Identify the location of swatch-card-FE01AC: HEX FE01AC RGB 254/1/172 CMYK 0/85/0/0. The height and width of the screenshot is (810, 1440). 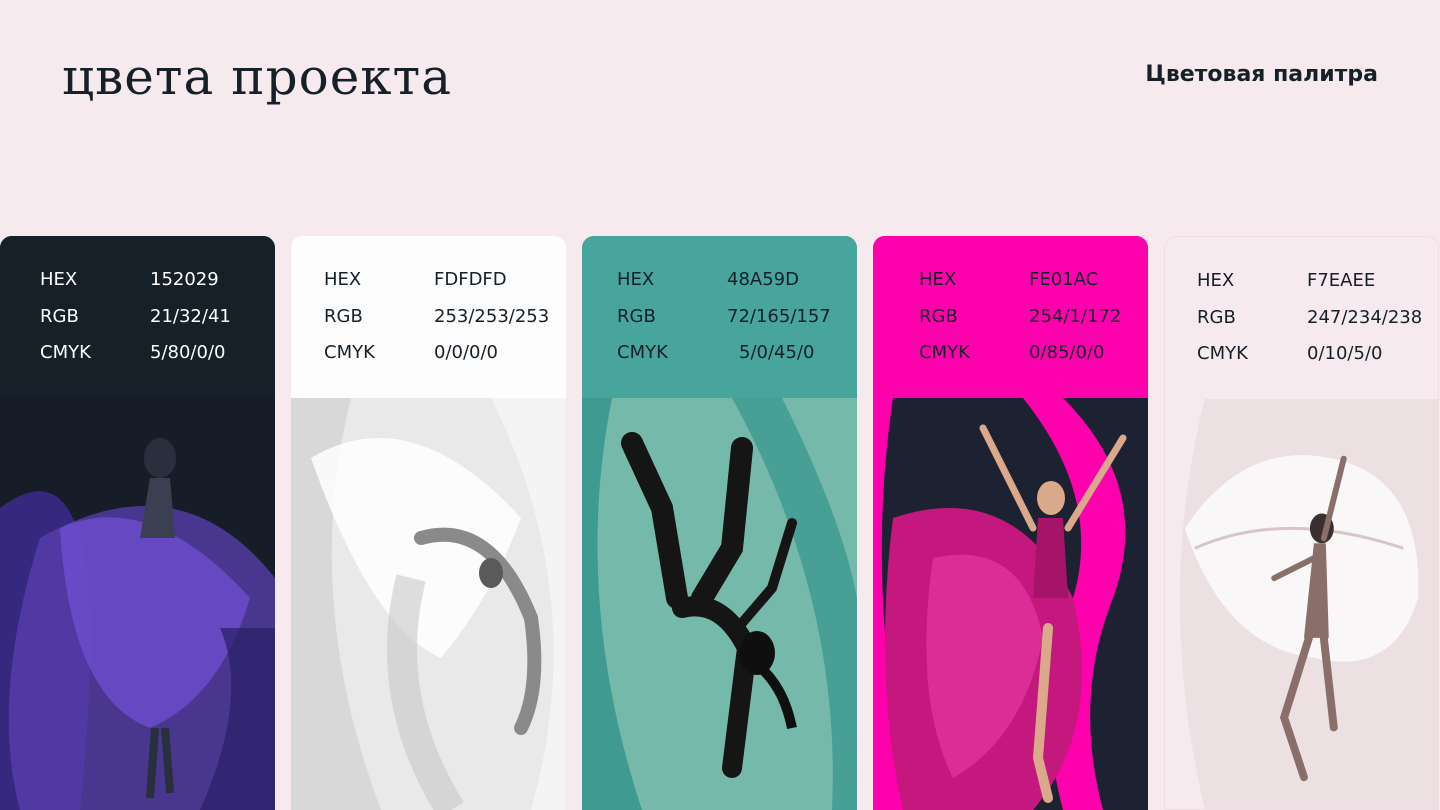
(1010, 523).